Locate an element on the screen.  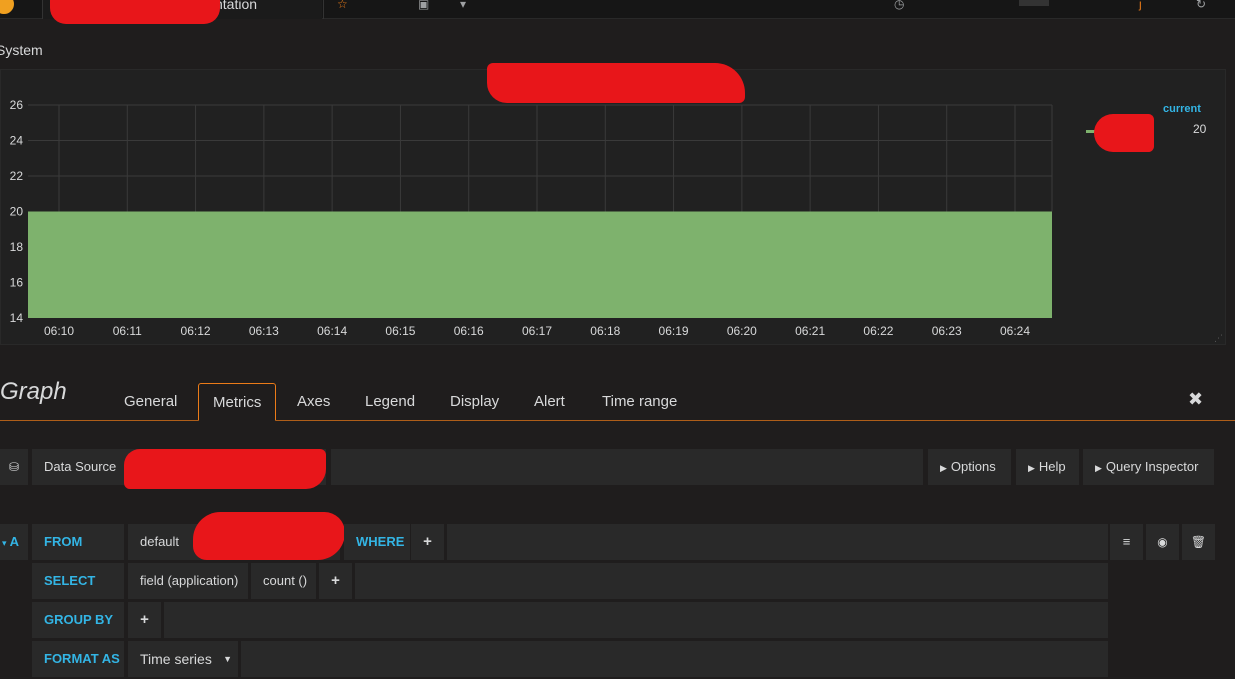
x-tick-label: 06:10 is located at coordinates (59, 331).